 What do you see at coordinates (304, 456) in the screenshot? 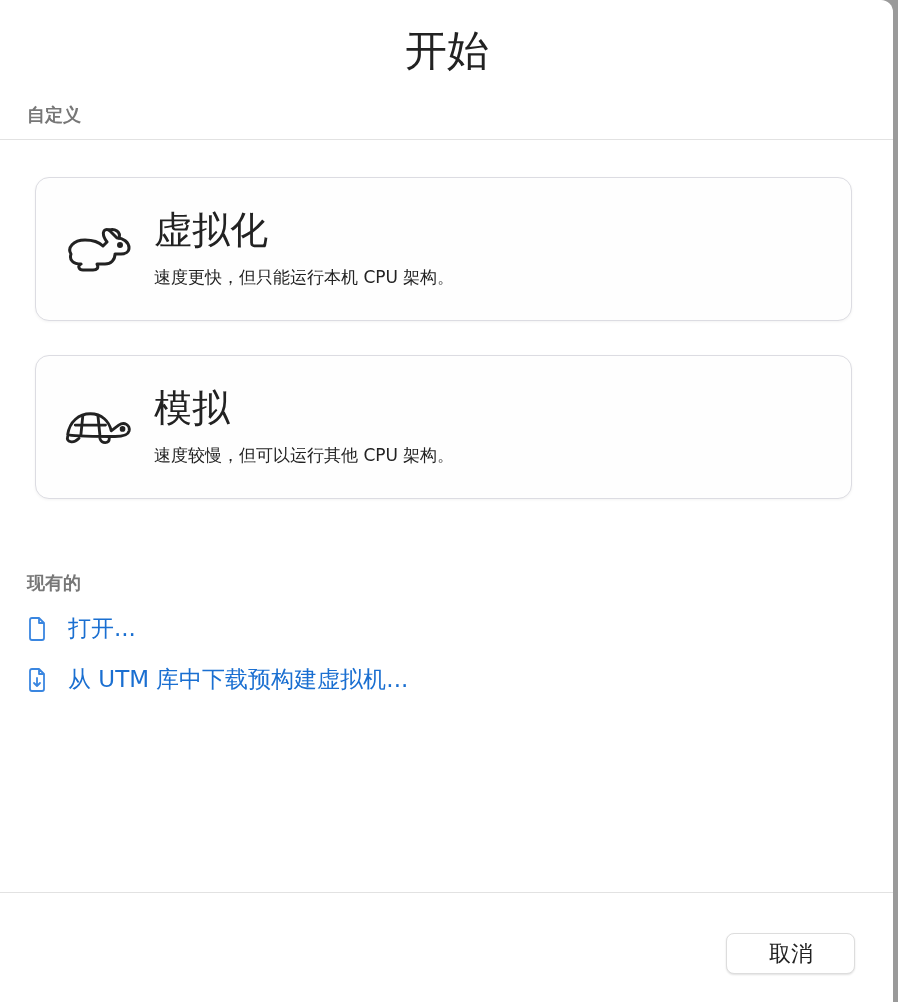
I see `option-description: 速度较慢，但可以运行其他 CPU 架构。` at bounding box center [304, 456].